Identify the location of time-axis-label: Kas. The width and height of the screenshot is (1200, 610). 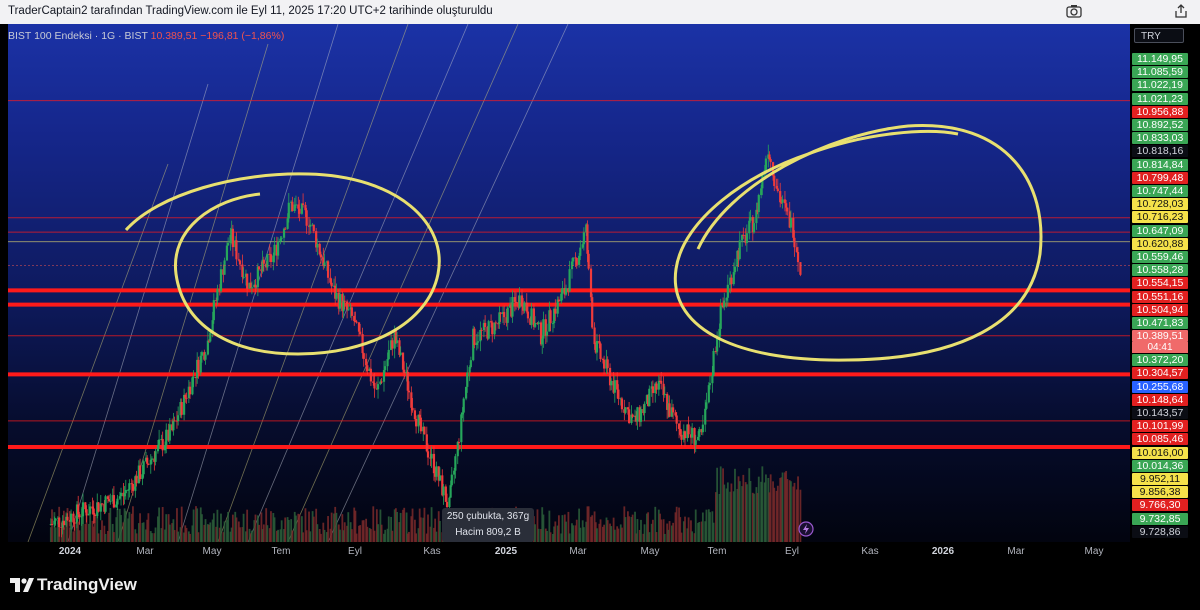
(870, 551).